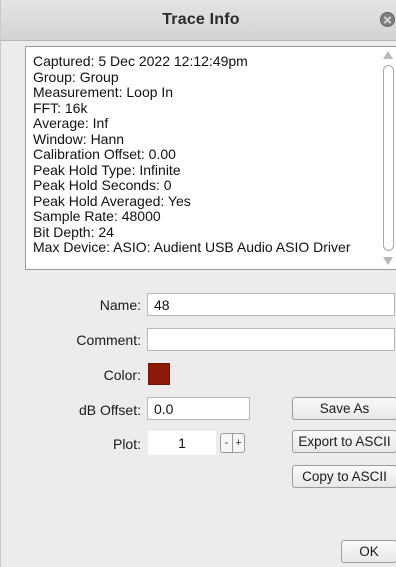 This screenshot has height=567, width=396. What do you see at coordinates (198, 408) in the screenshot?
I see `db-offset-field` at bounding box center [198, 408].